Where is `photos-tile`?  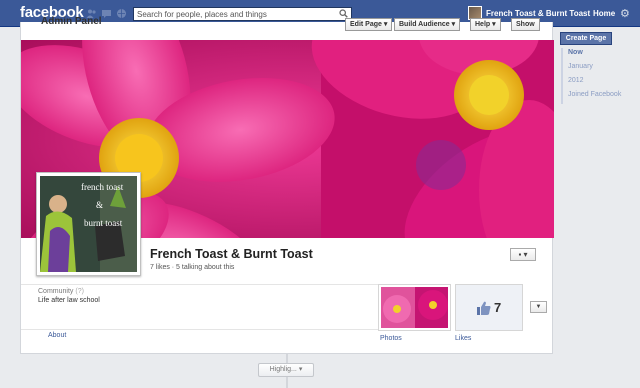 photos-tile is located at coordinates (414, 307).